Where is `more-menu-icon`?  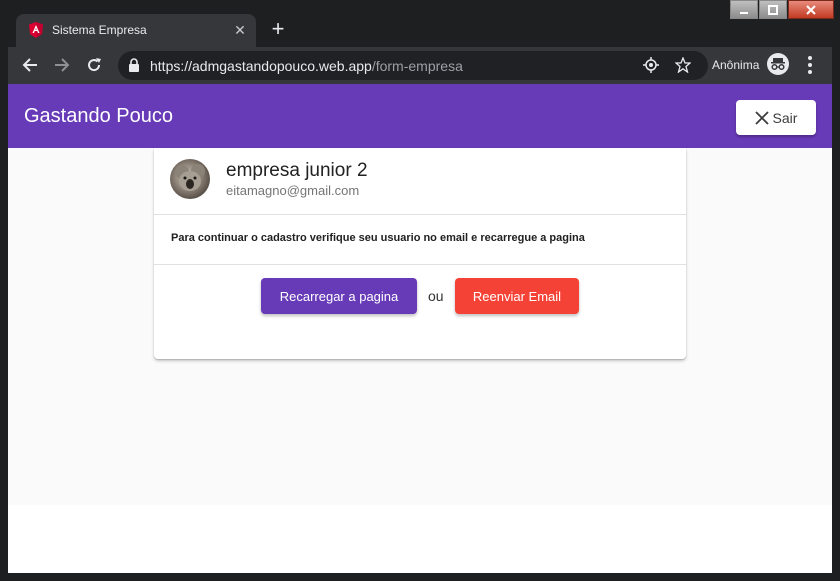 more-menu-icon is located at coordinates (810, 66).